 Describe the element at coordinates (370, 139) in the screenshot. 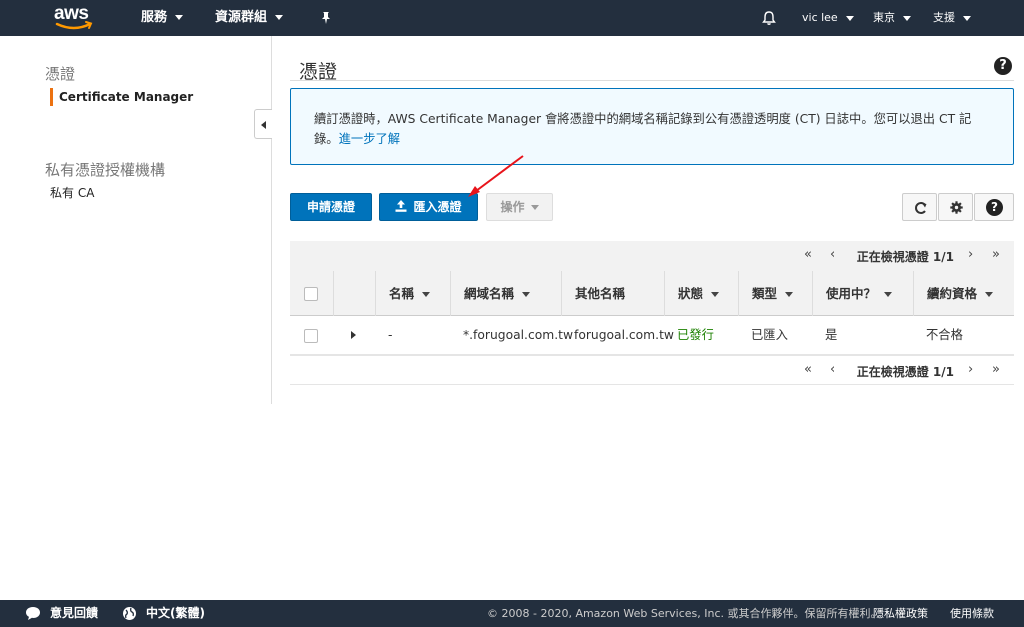

I see `learn-more-link: 進一步了解` at that location.